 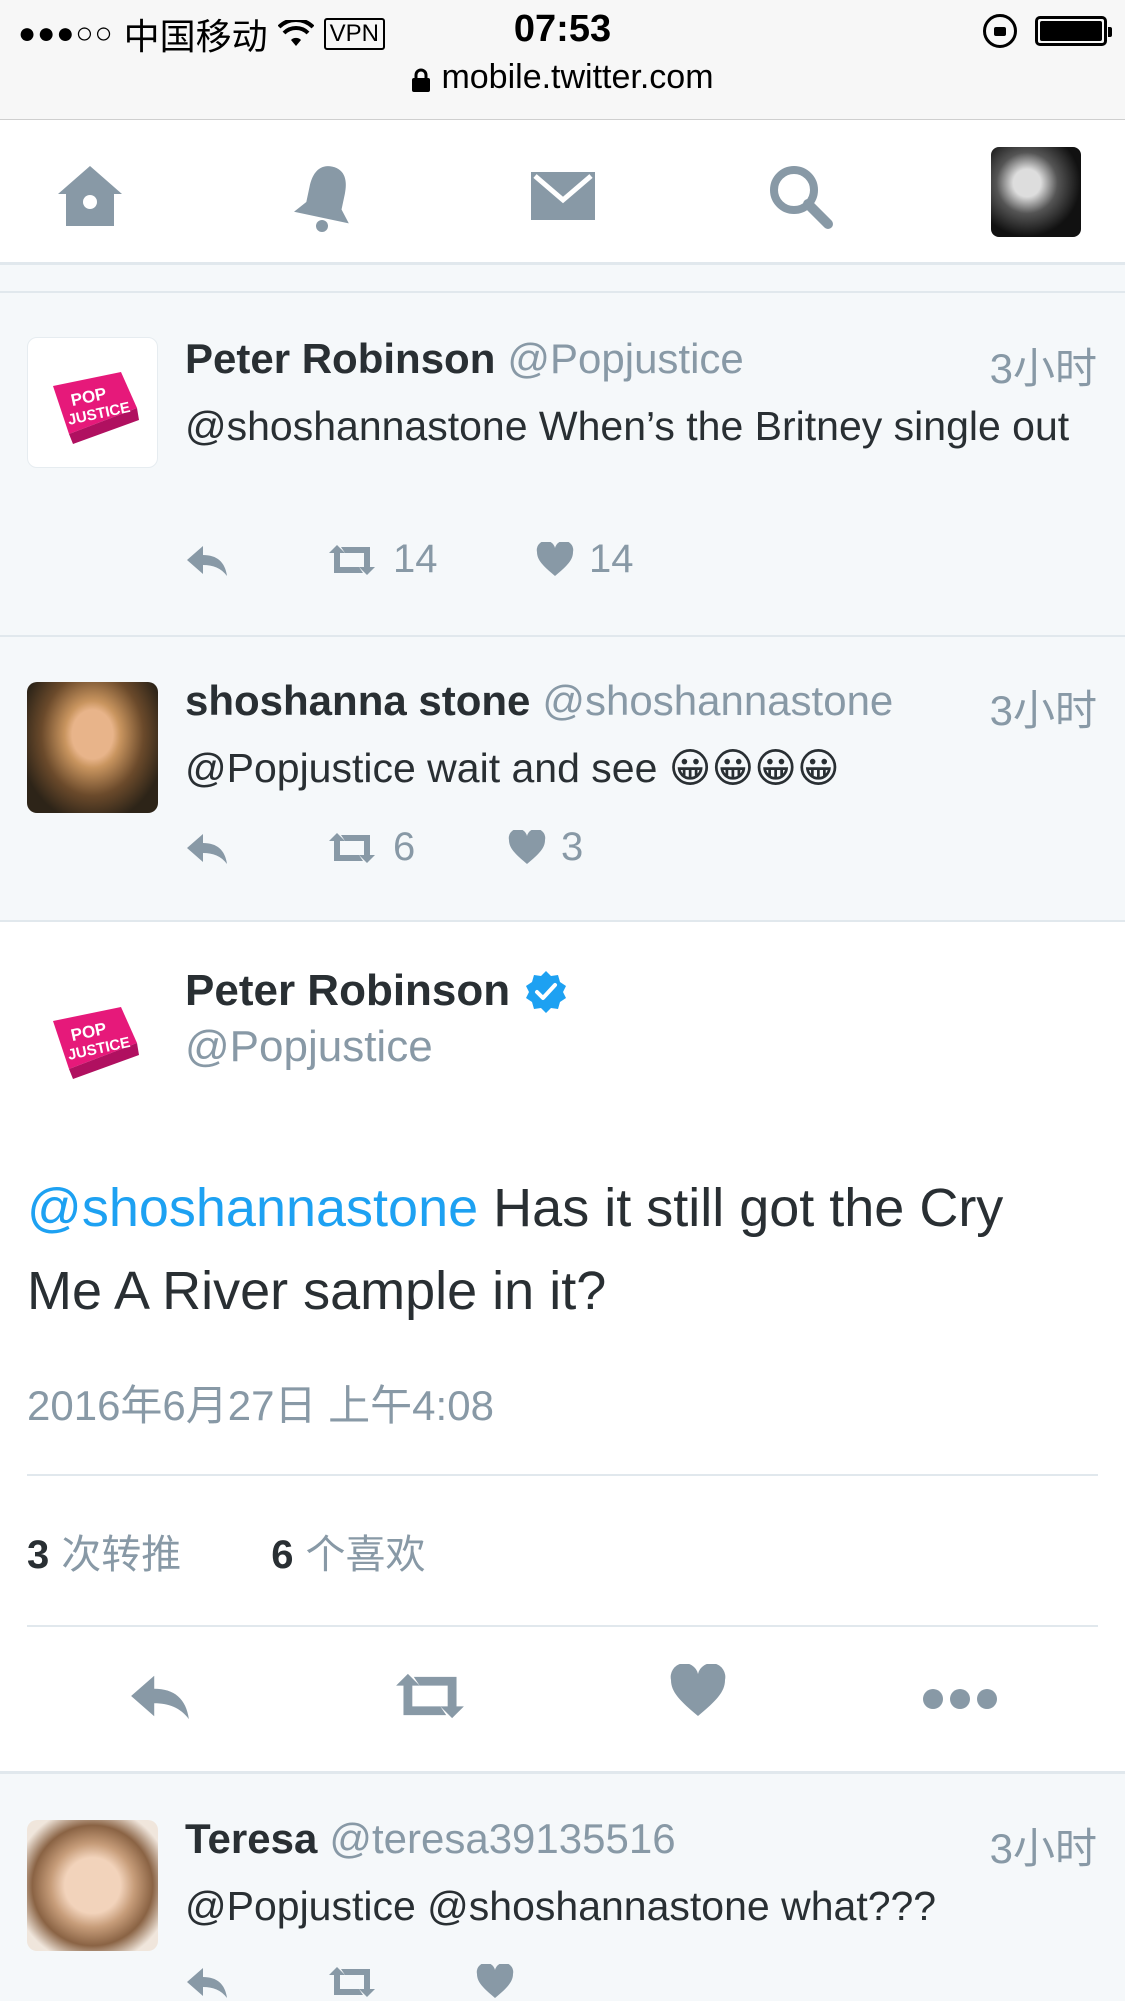 What do you see at coordinates (1073, 31) in the screenshot?
I see `battery-icon` at bounding box center [1073, 31].